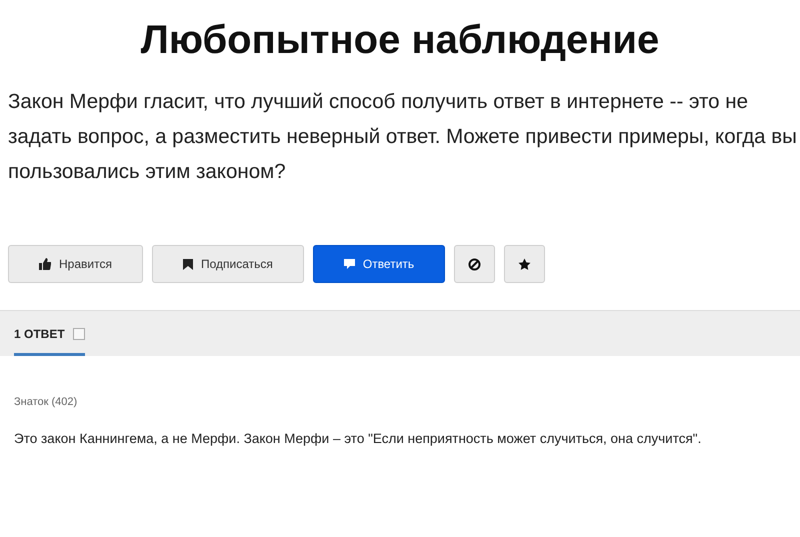  What do you see at coordinates (45, 264) in the screenshot?
I see `thumbs-up-icon` at bounding box center [45, 264].